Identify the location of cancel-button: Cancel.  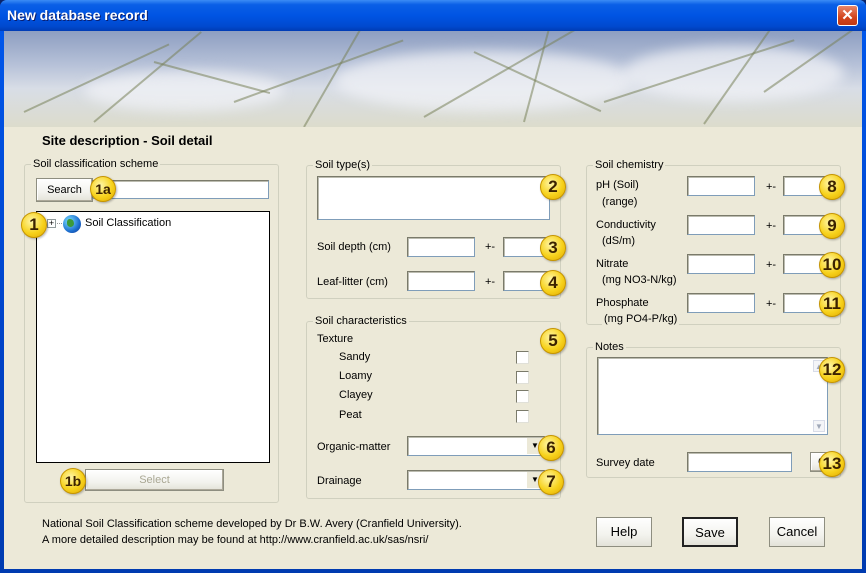
(797, 532).